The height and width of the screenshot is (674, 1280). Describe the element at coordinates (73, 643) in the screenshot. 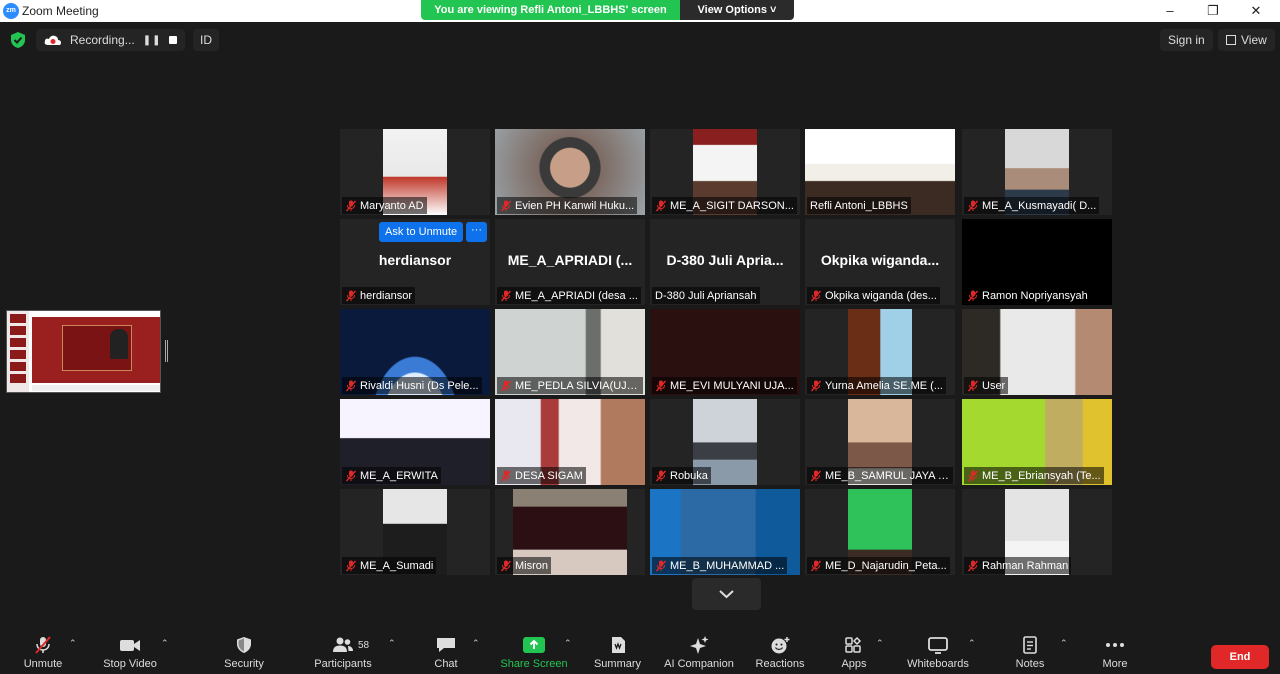

I see `audio-options-caret: ⌃` at that location.